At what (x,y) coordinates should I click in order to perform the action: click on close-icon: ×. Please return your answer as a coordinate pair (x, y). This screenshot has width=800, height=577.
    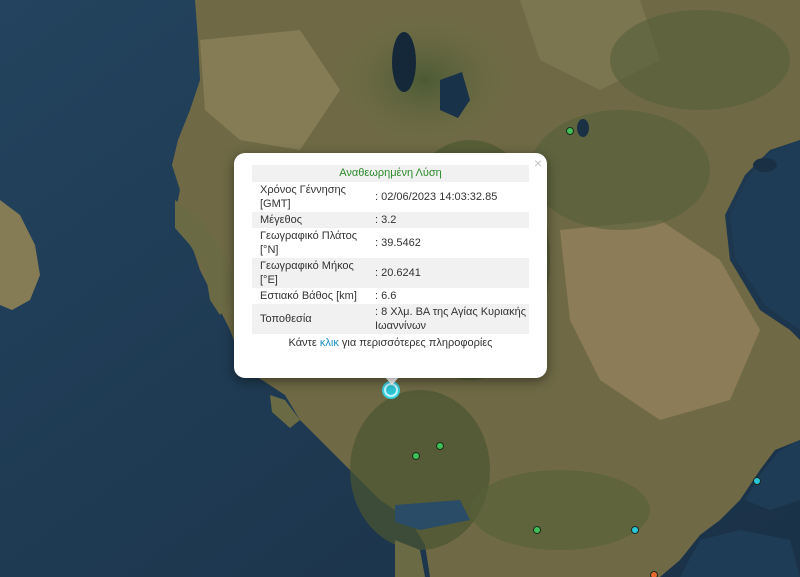
    Looking at the image, I should click on (538, 163).